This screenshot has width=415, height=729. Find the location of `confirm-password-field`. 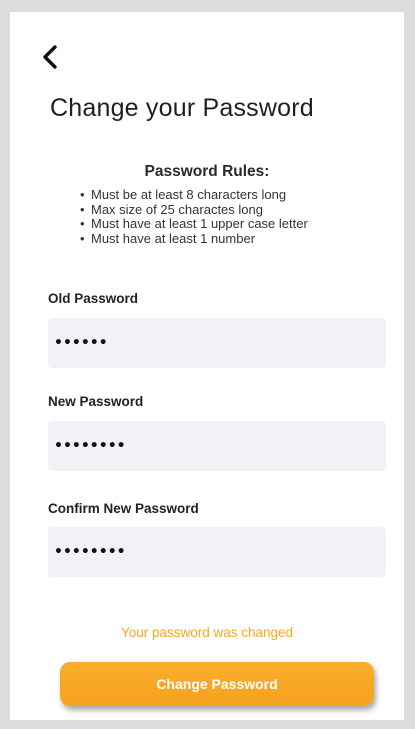

confirm-password-field is located at coordinates (217, 552).